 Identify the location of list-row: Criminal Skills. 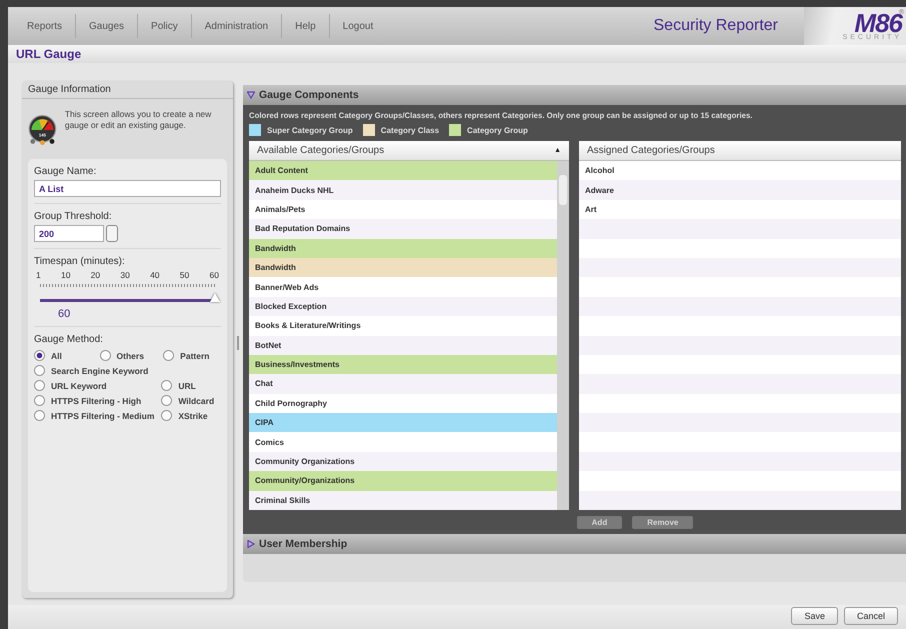
(403, 500).